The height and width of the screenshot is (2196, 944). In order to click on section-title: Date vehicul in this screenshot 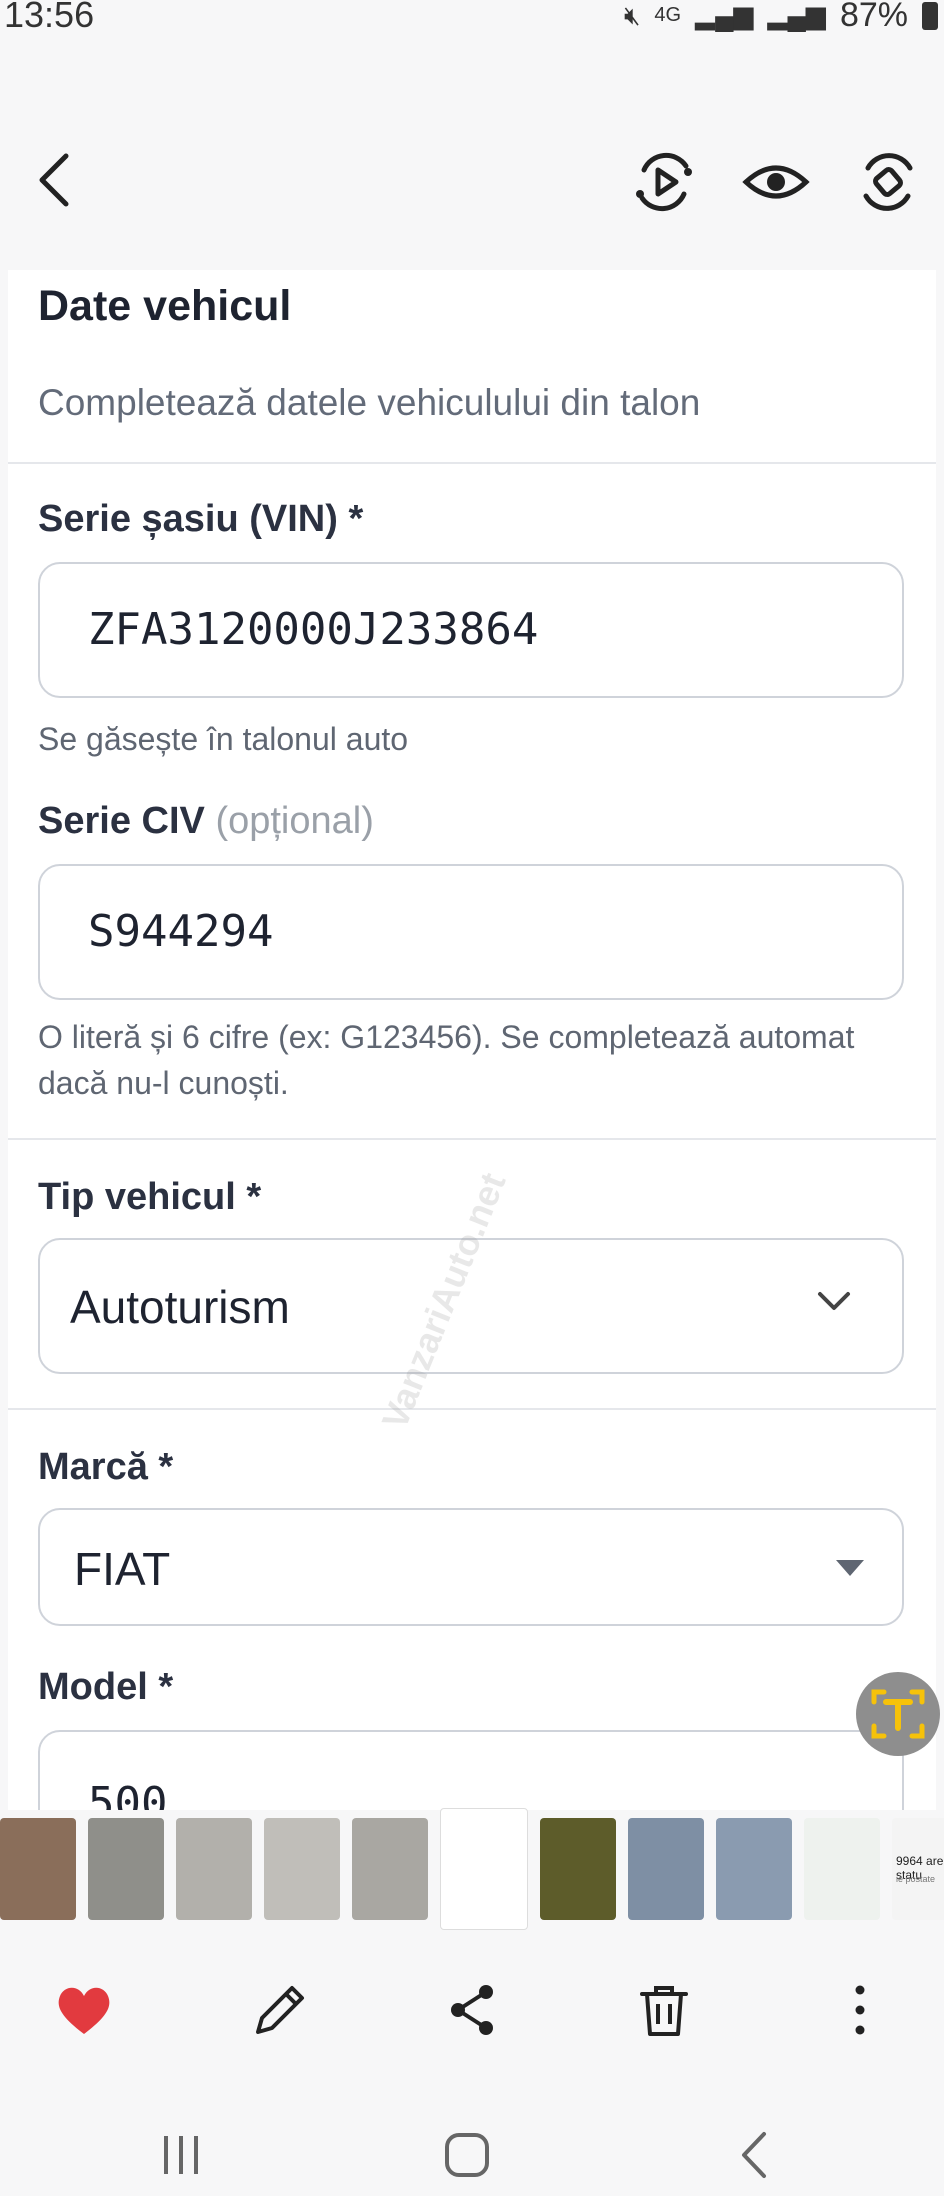, I will do `click(165, 306)`.